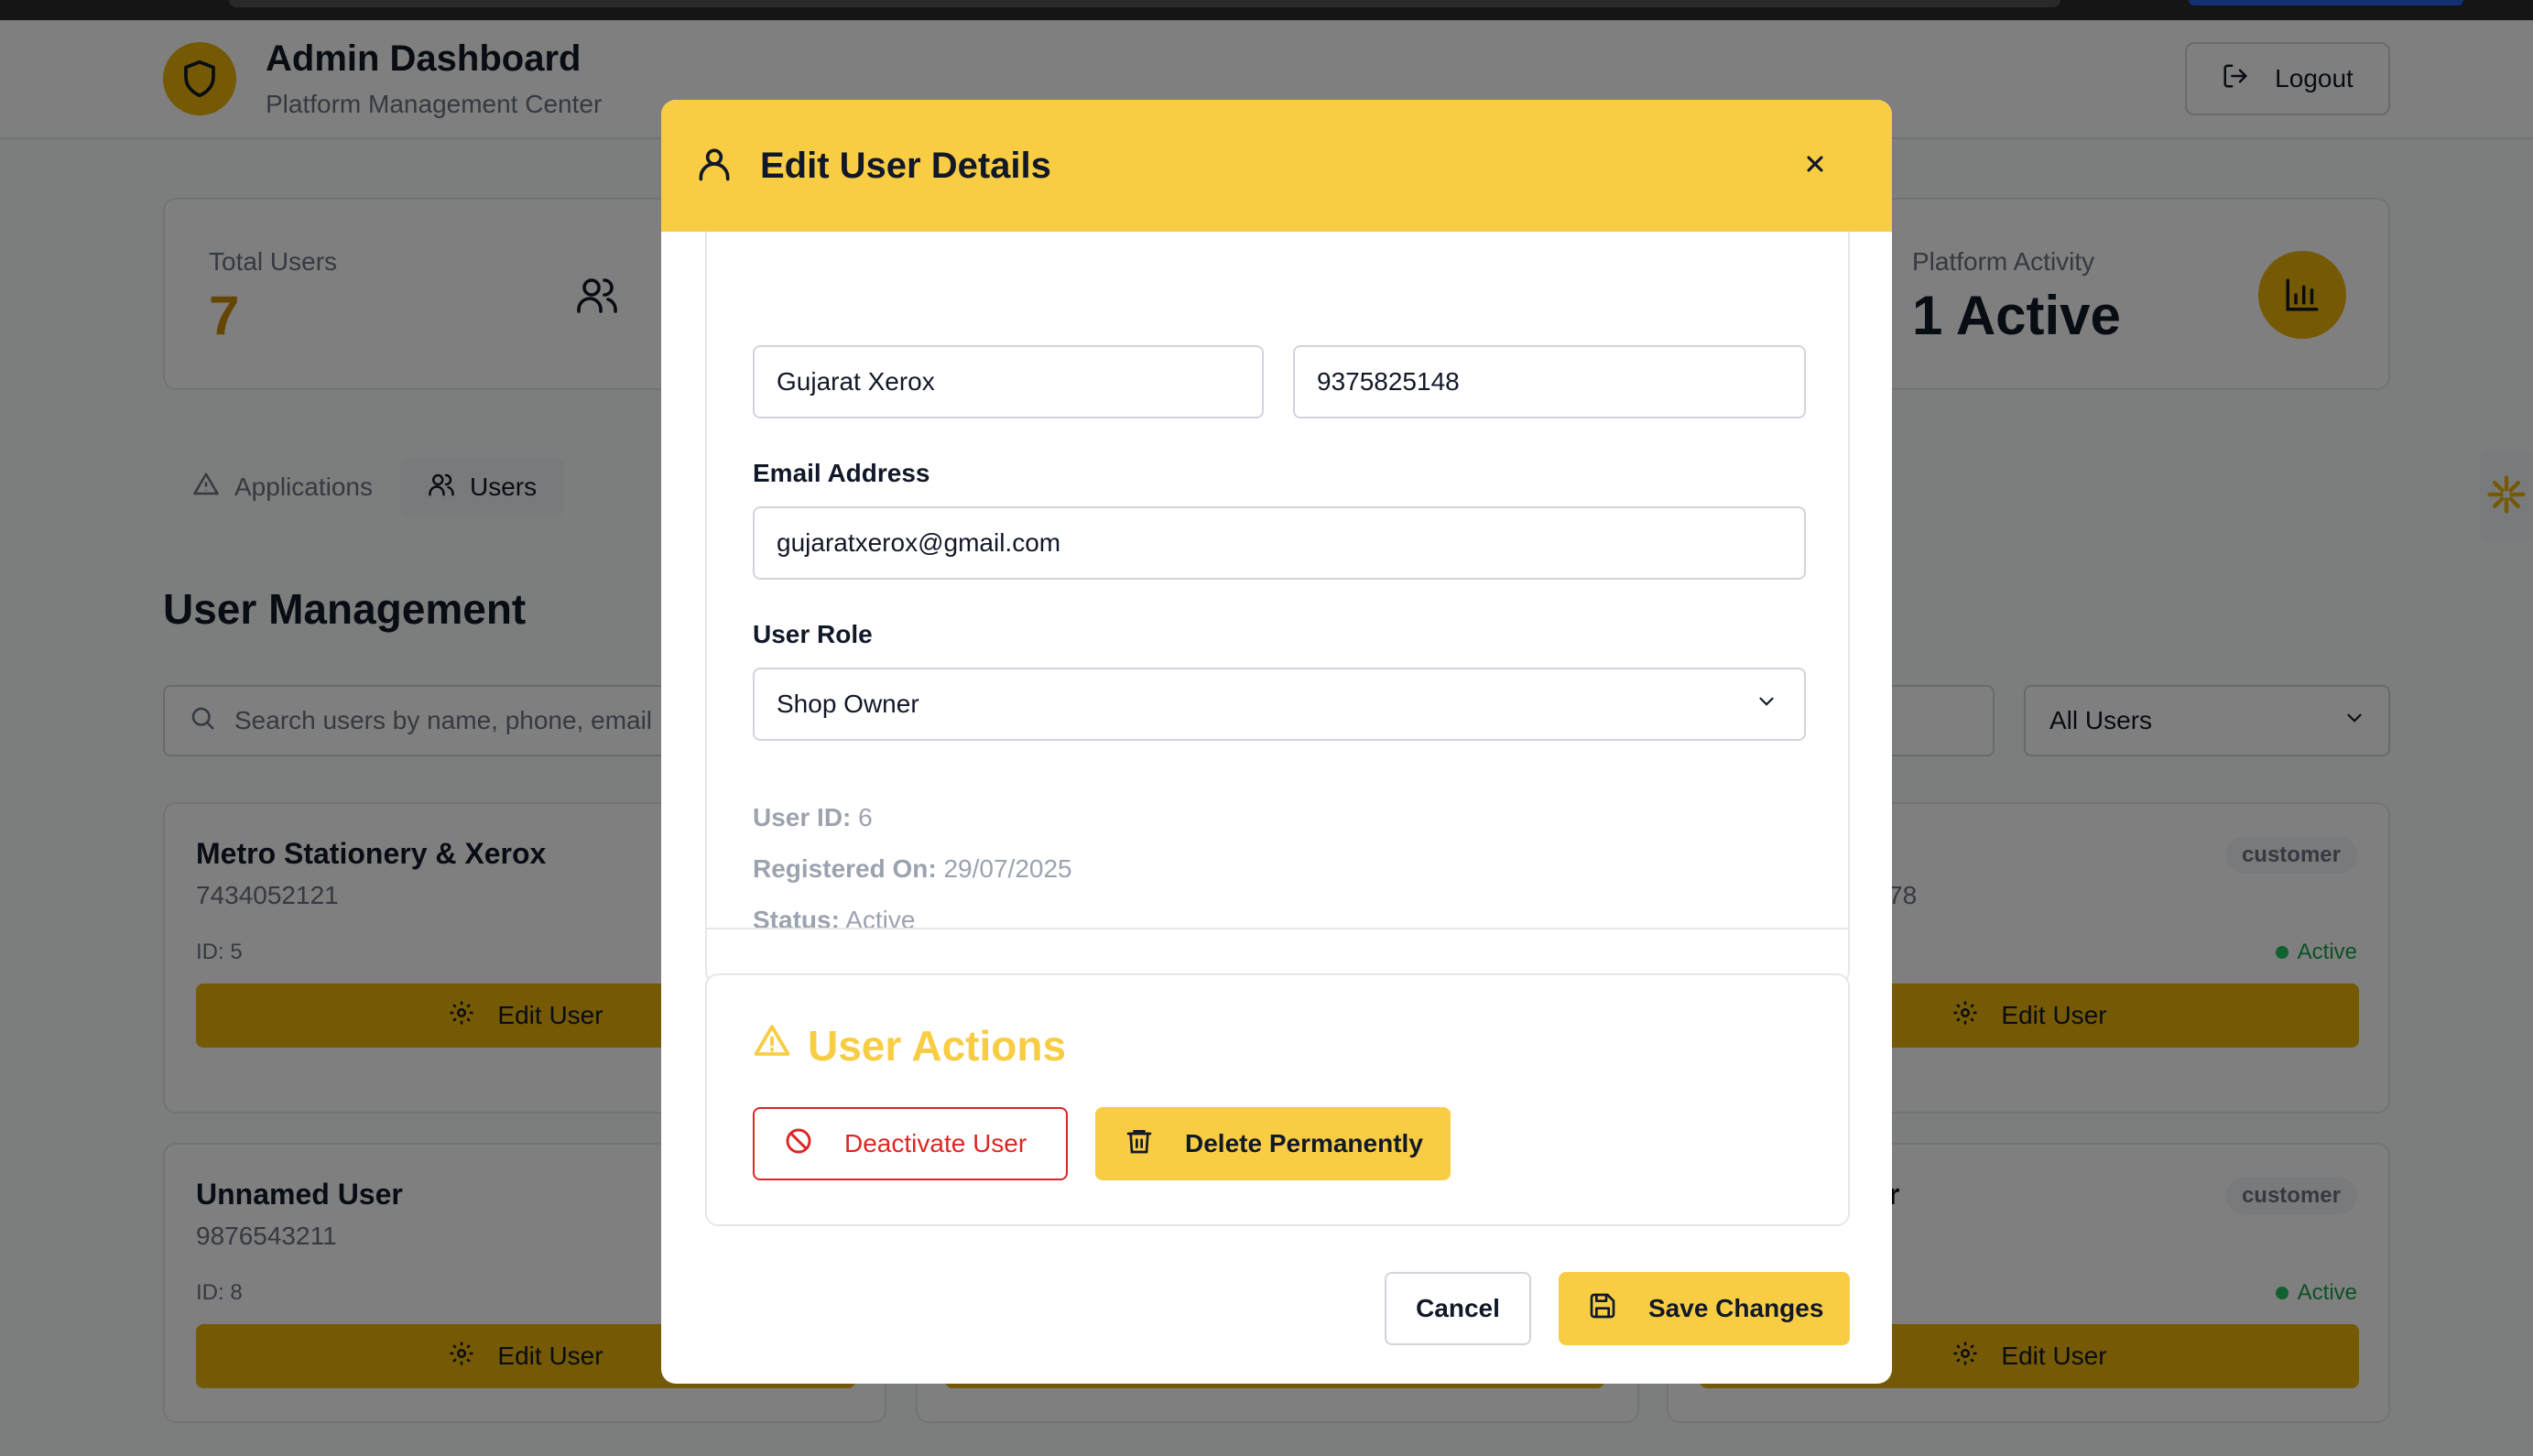 The height and width of the screenshot is (1456, 2533). I want to click on user-id-meta: User ID: 6, so click(813, 817).